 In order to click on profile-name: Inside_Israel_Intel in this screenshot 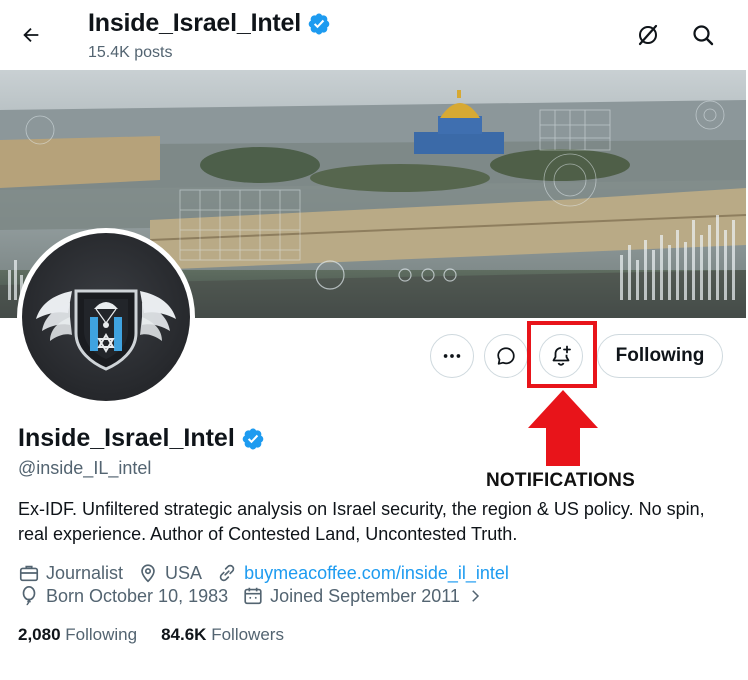, I will do `click(141, 438)`.